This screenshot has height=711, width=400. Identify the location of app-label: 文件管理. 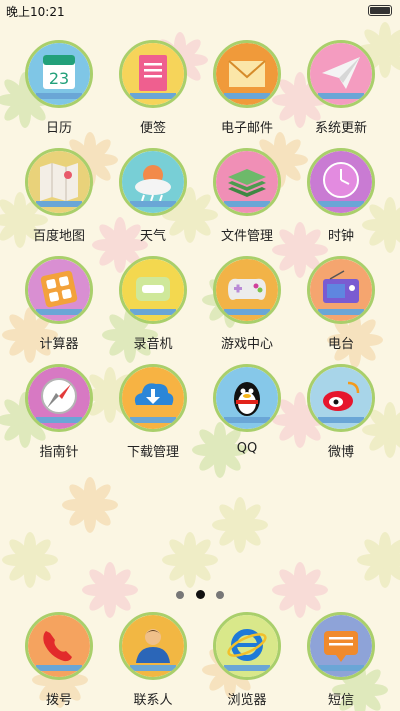
(246, 236).